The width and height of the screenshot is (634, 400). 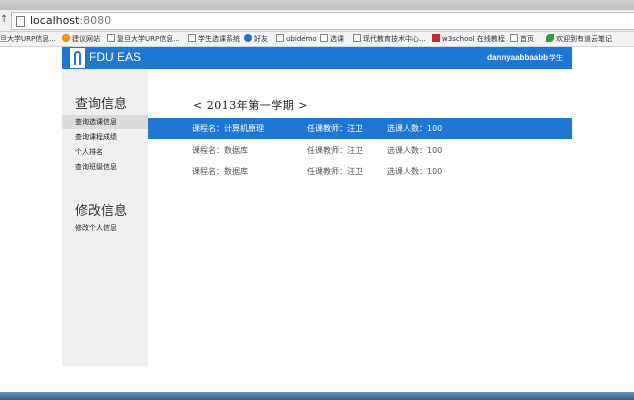 What do you see at coordinates (95, 20) in the screenshot?
I see `url-port: :8080` at bounding box center [95, 20].